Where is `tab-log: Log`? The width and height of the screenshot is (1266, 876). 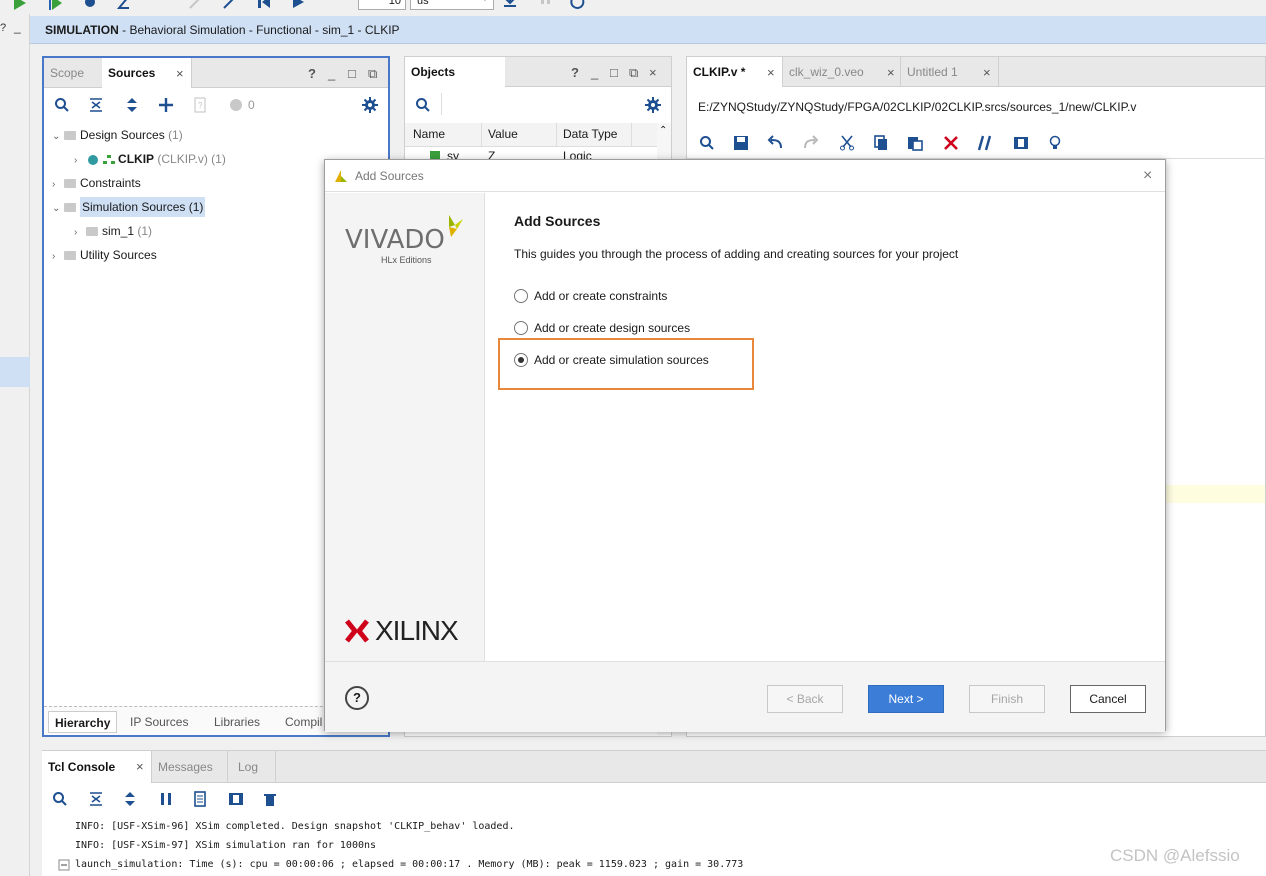 tab-log: Log is located at coordinates (254, 767).